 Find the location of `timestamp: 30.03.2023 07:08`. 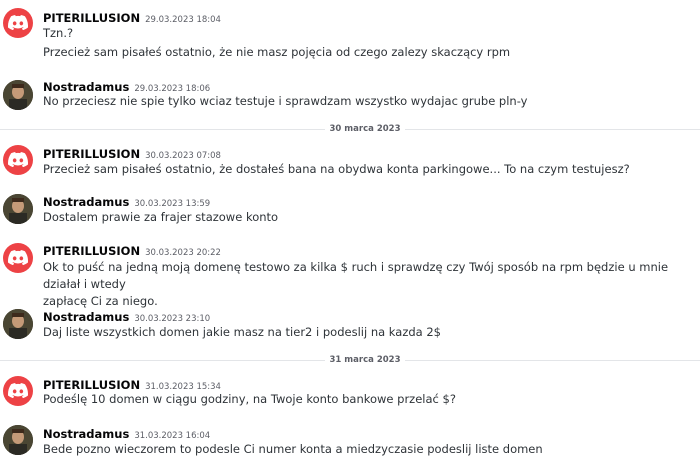

timestamp: 30.03.2023 07:08 is located at coordinates (183, 156).